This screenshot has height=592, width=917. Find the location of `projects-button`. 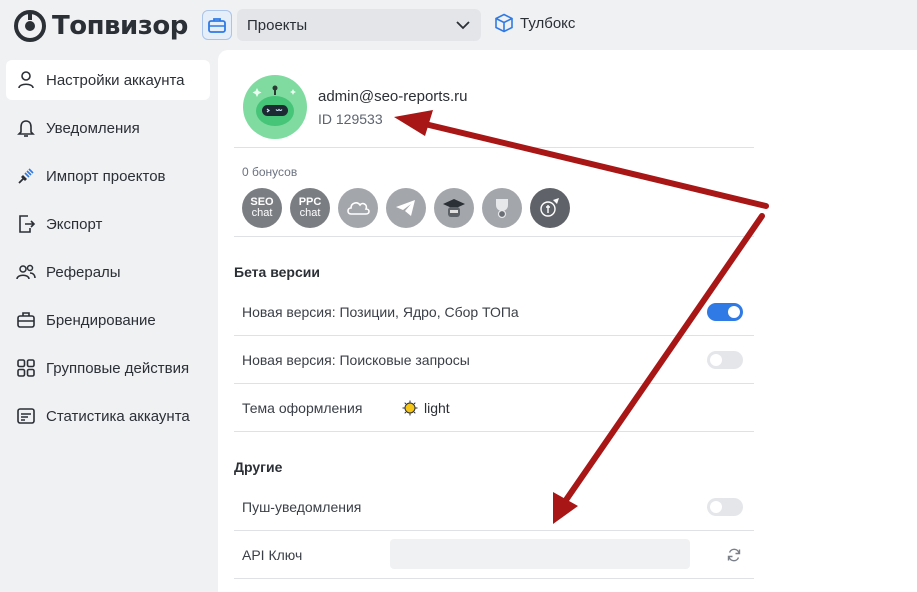

projects-button is located at coordinates (217, 25).